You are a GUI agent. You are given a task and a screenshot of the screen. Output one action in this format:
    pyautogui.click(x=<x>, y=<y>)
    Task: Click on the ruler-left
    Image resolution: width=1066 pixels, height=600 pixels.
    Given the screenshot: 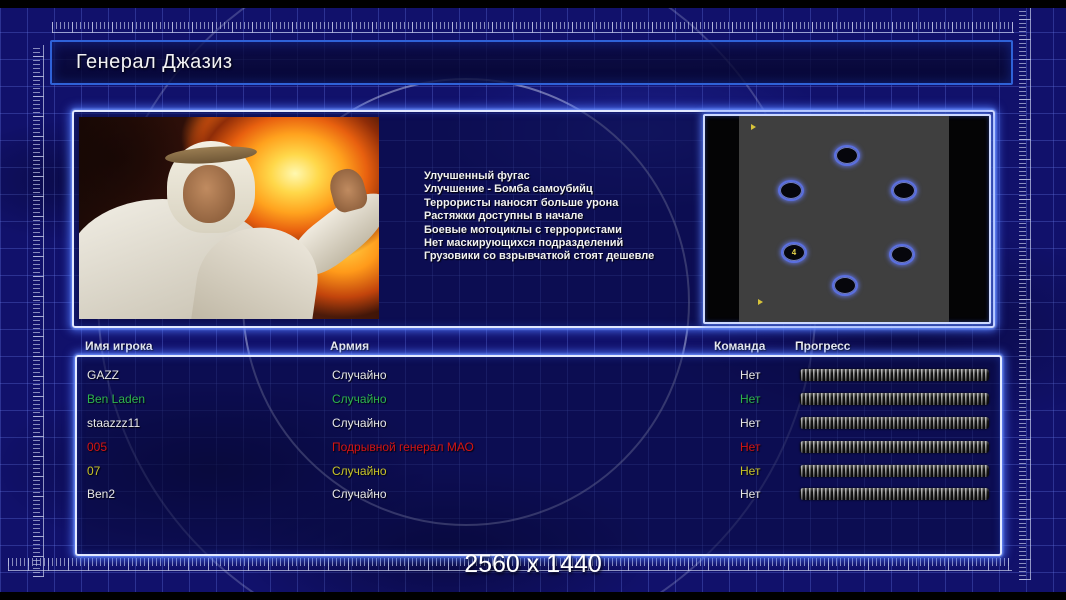 What is the action you would take?
    pyautogui.click(x=38, y=311)
    